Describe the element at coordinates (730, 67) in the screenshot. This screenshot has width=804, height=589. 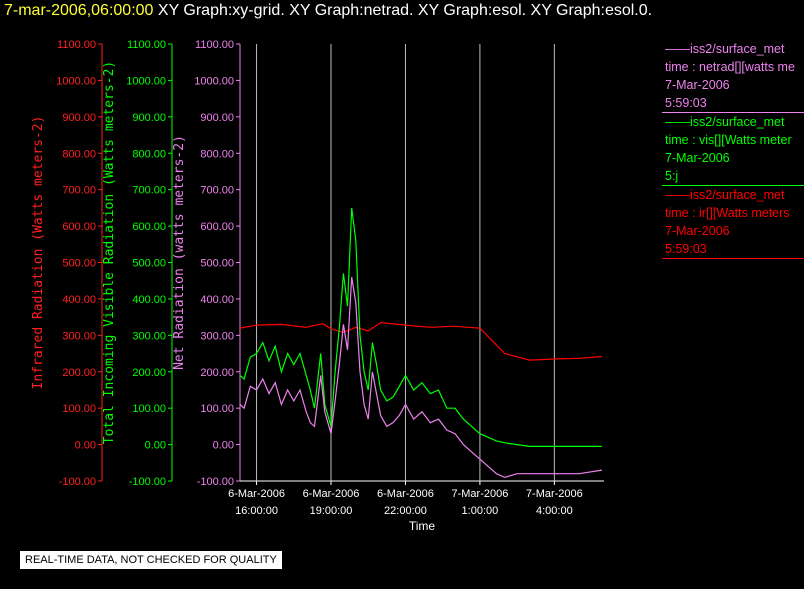
I see `legend-field: time : netrad[][watts me` at that location.